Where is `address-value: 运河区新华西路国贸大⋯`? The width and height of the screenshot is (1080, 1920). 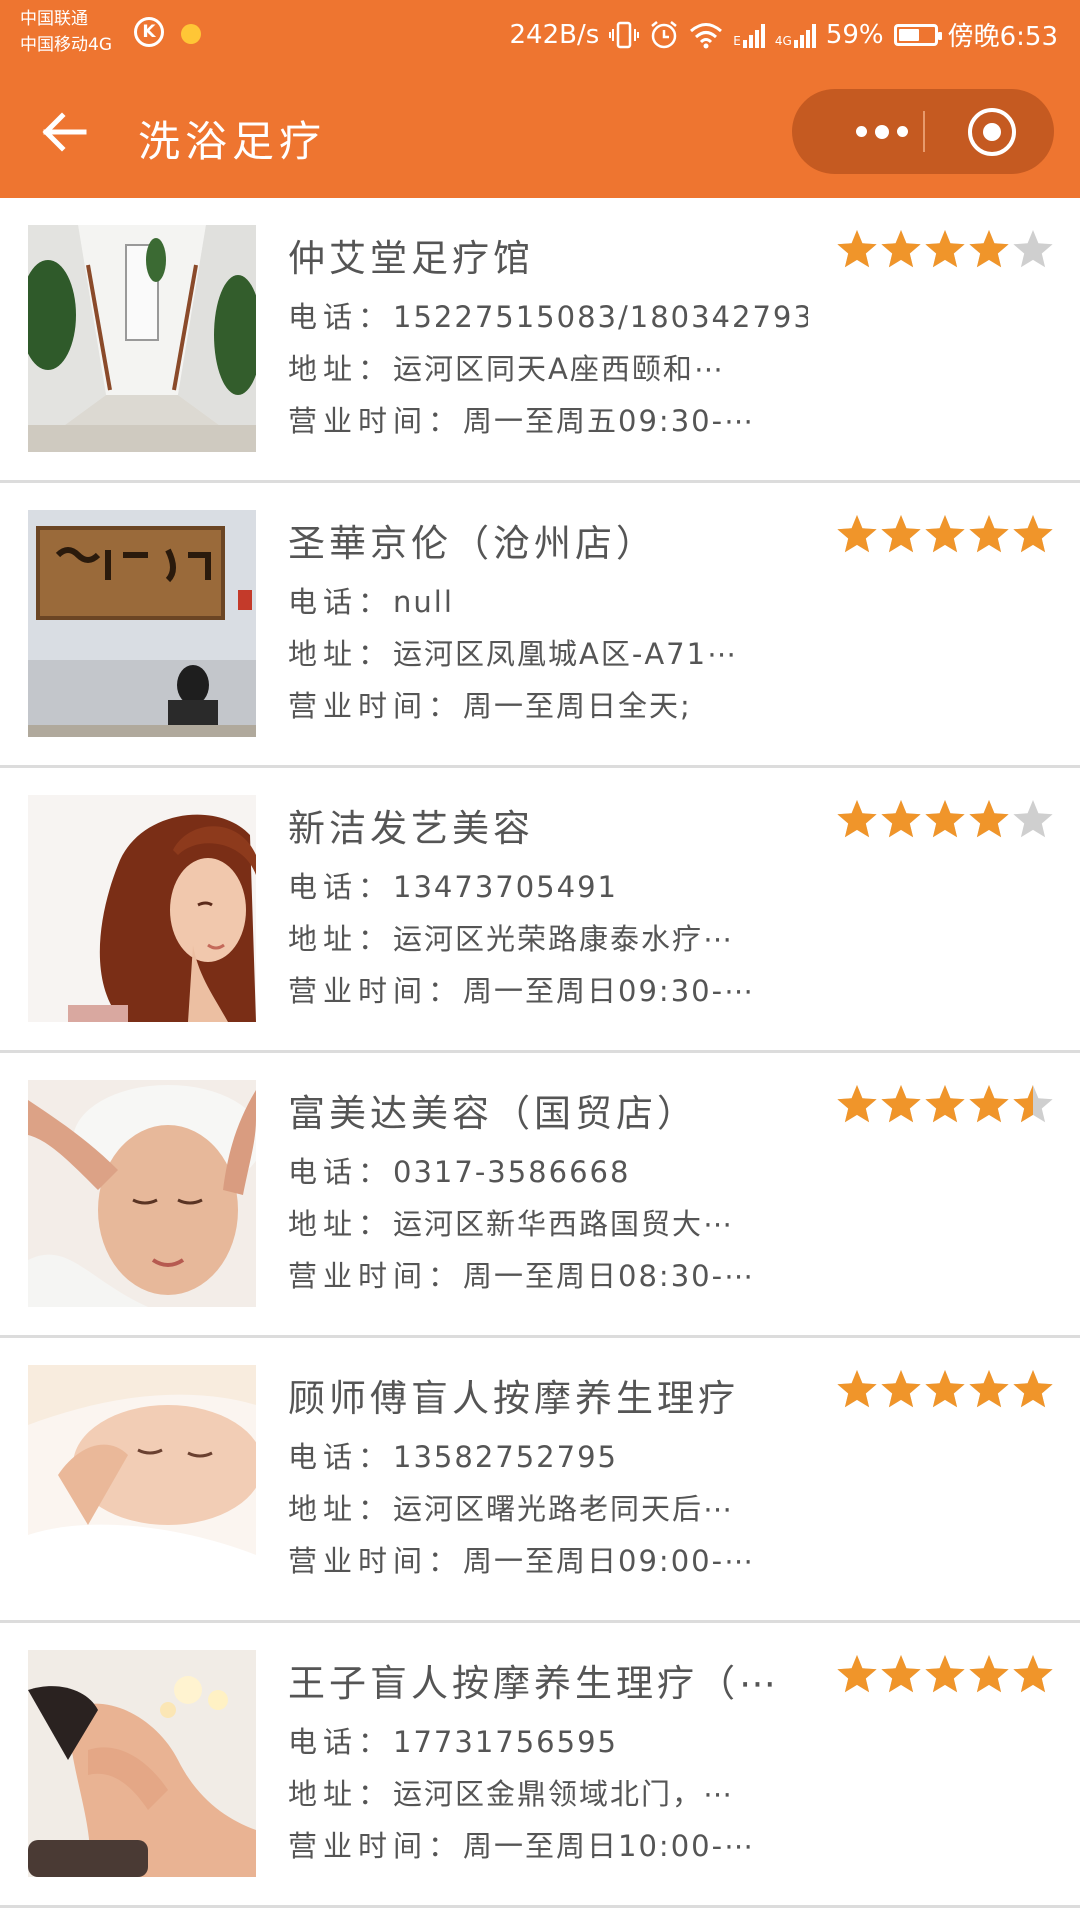 address-value: 运河区新华西路国贸大⋯ is located at coordinates (564, 1224).